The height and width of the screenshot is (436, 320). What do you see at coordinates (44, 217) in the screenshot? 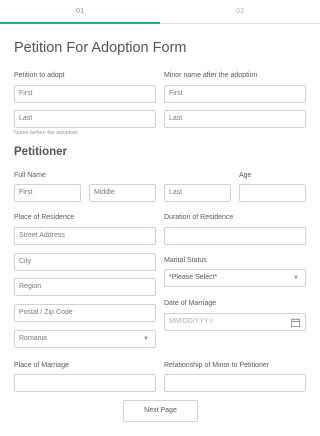
I see `place-of-residence-label: Place of Residence` at bounding box center [44, 217].